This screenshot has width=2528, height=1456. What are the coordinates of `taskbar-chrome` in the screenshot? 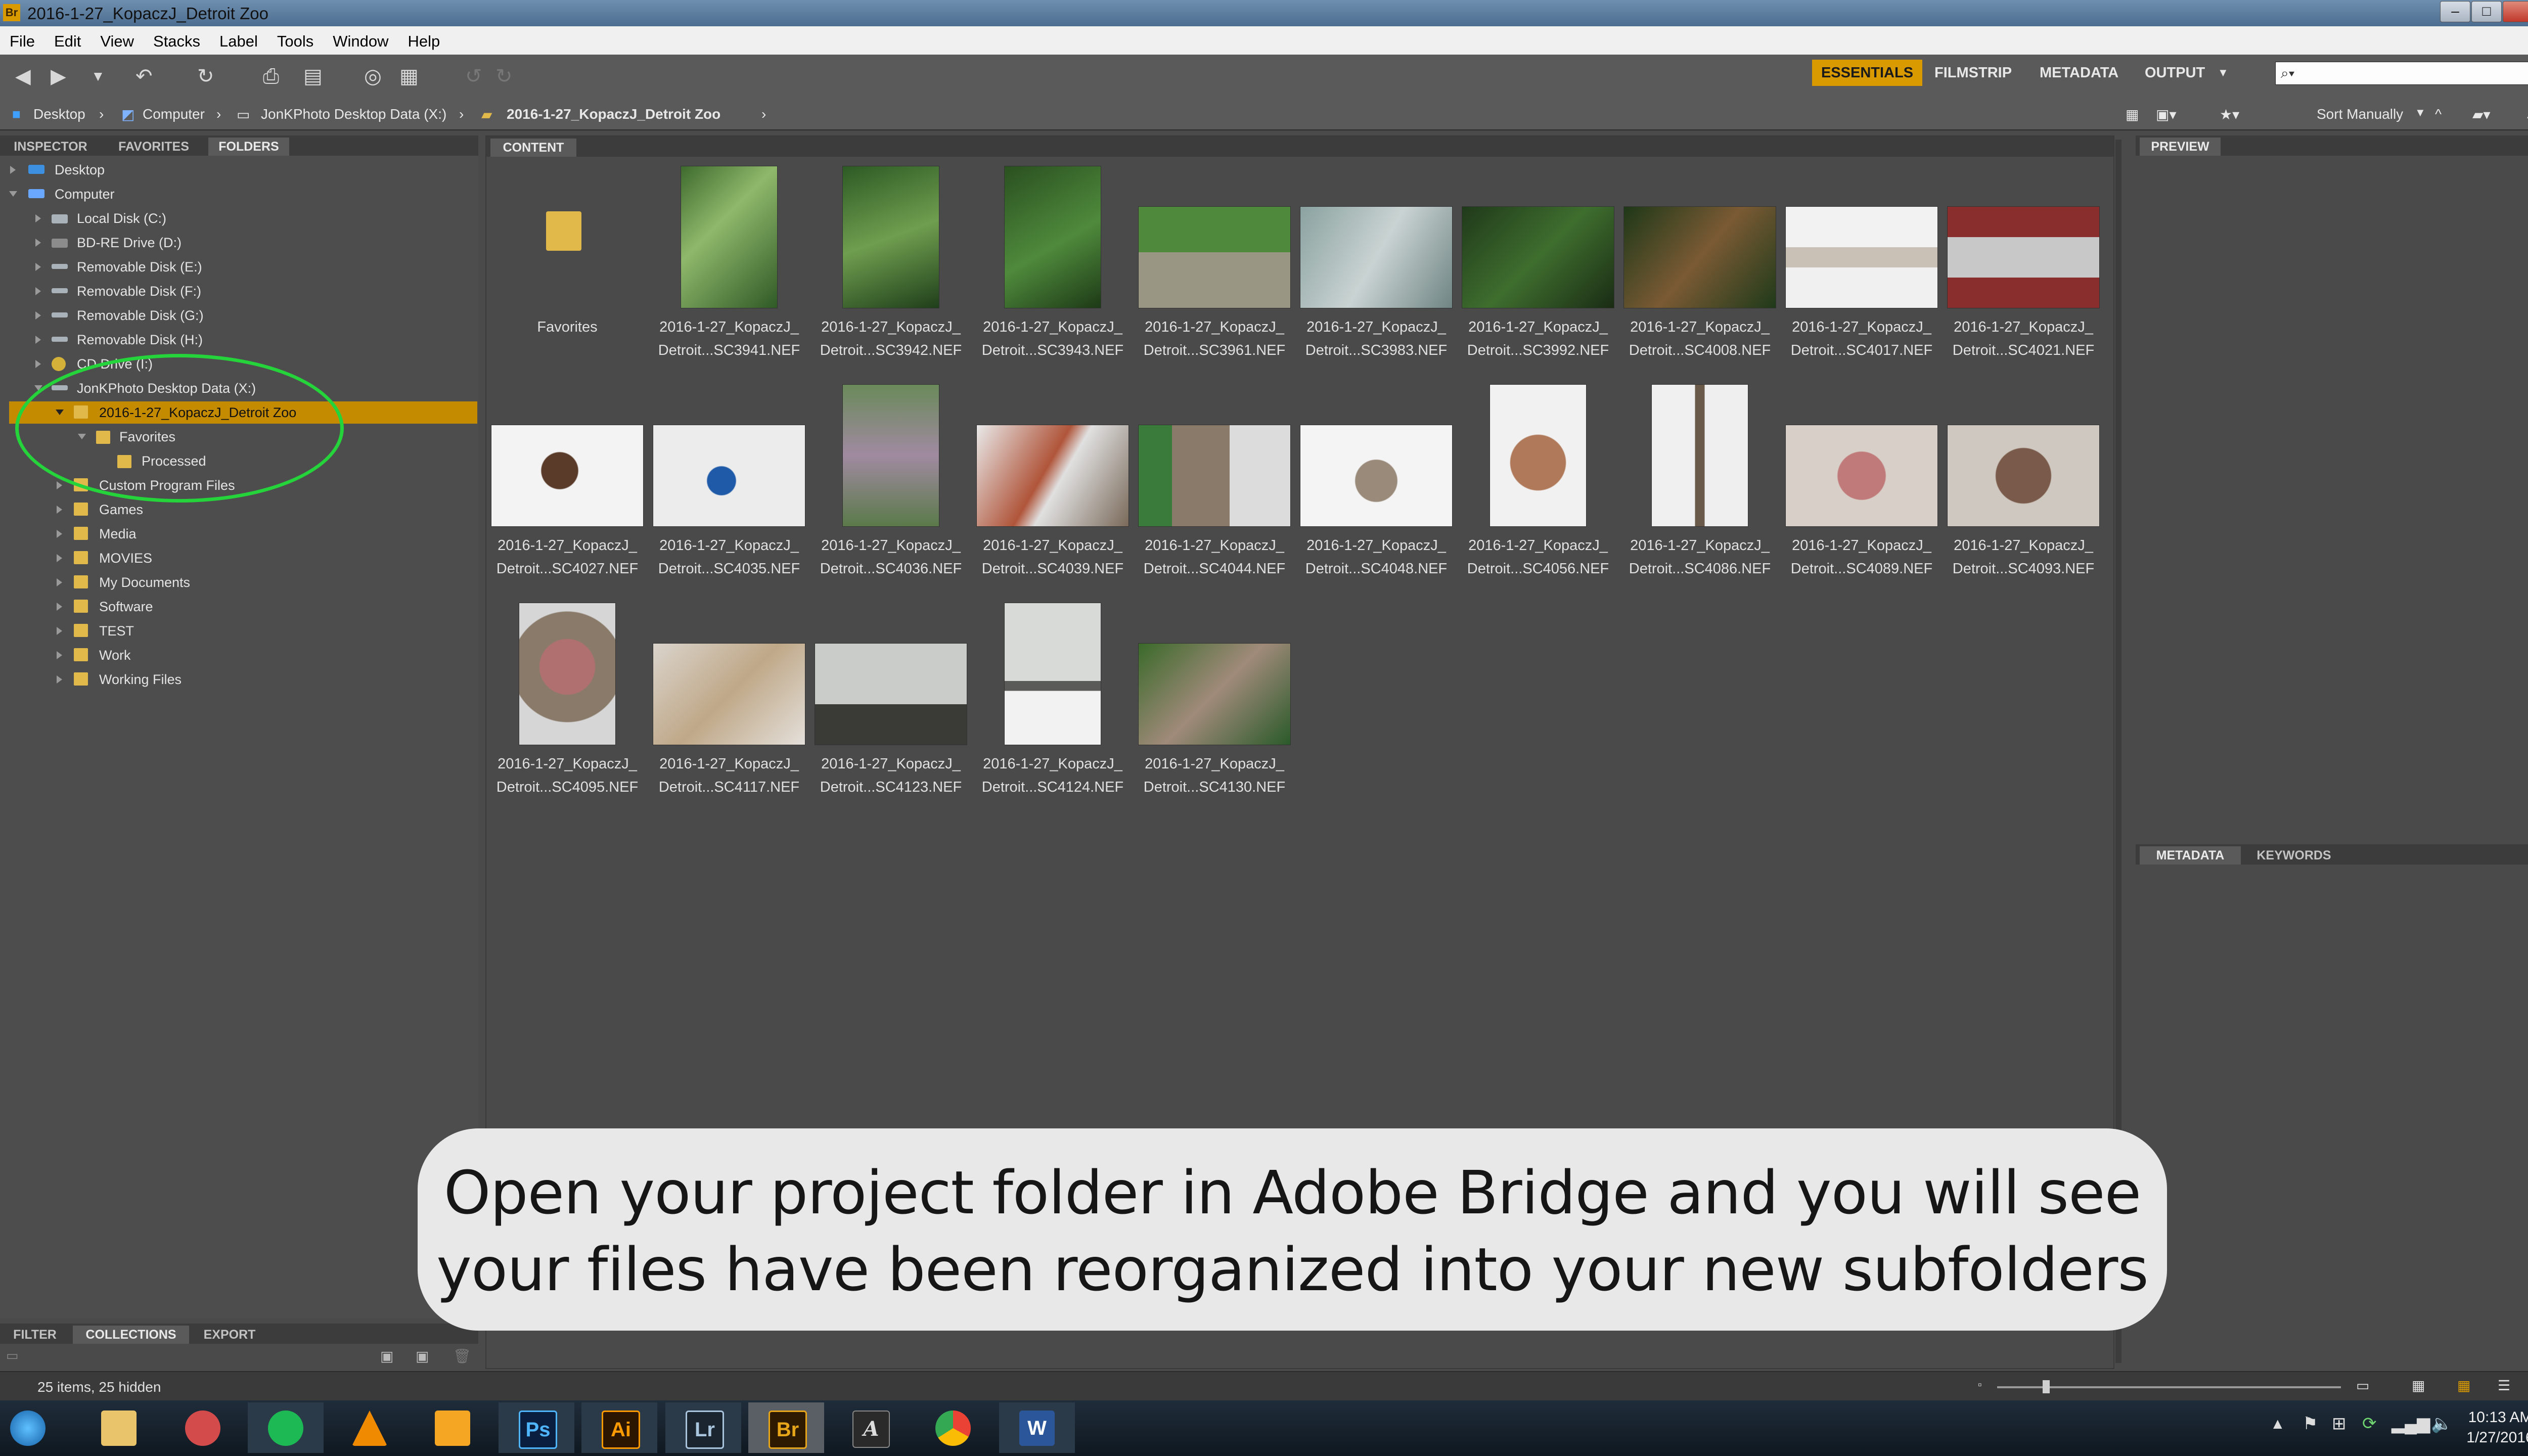 It's located at (953, 1427).